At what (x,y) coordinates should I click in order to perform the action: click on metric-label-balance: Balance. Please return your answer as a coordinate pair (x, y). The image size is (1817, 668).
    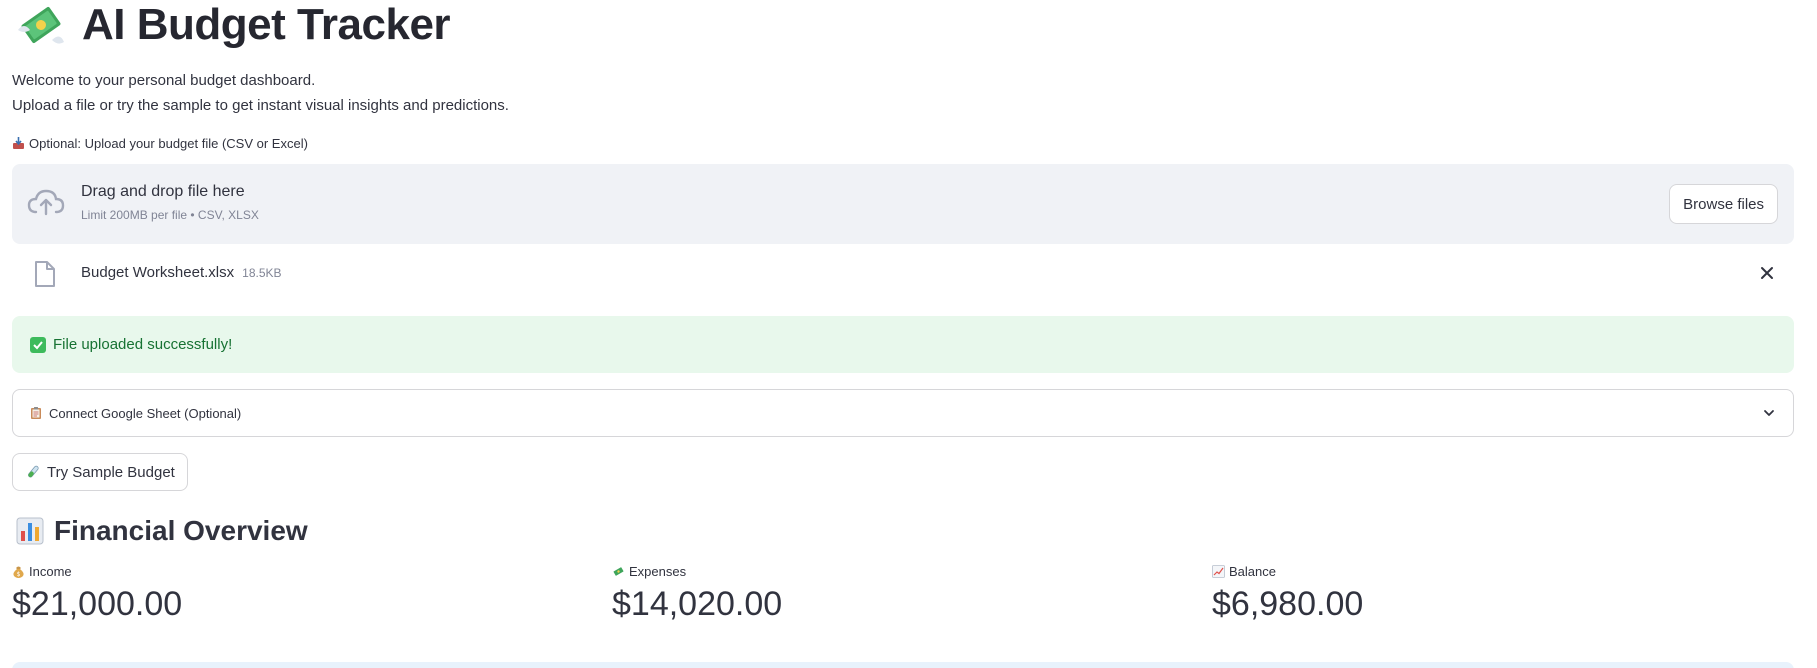
    Looking at the image, I should click on (1287, 571).